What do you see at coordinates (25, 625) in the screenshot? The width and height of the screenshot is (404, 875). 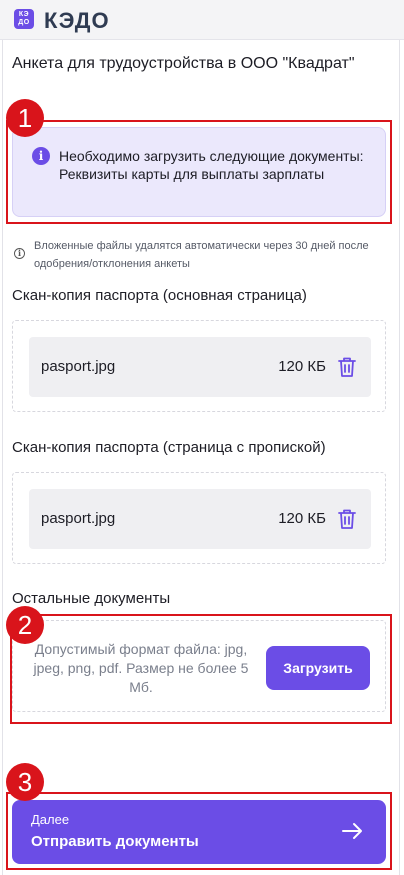 I see `annotation-marker-2: 2` at bounding box center [25, 625].